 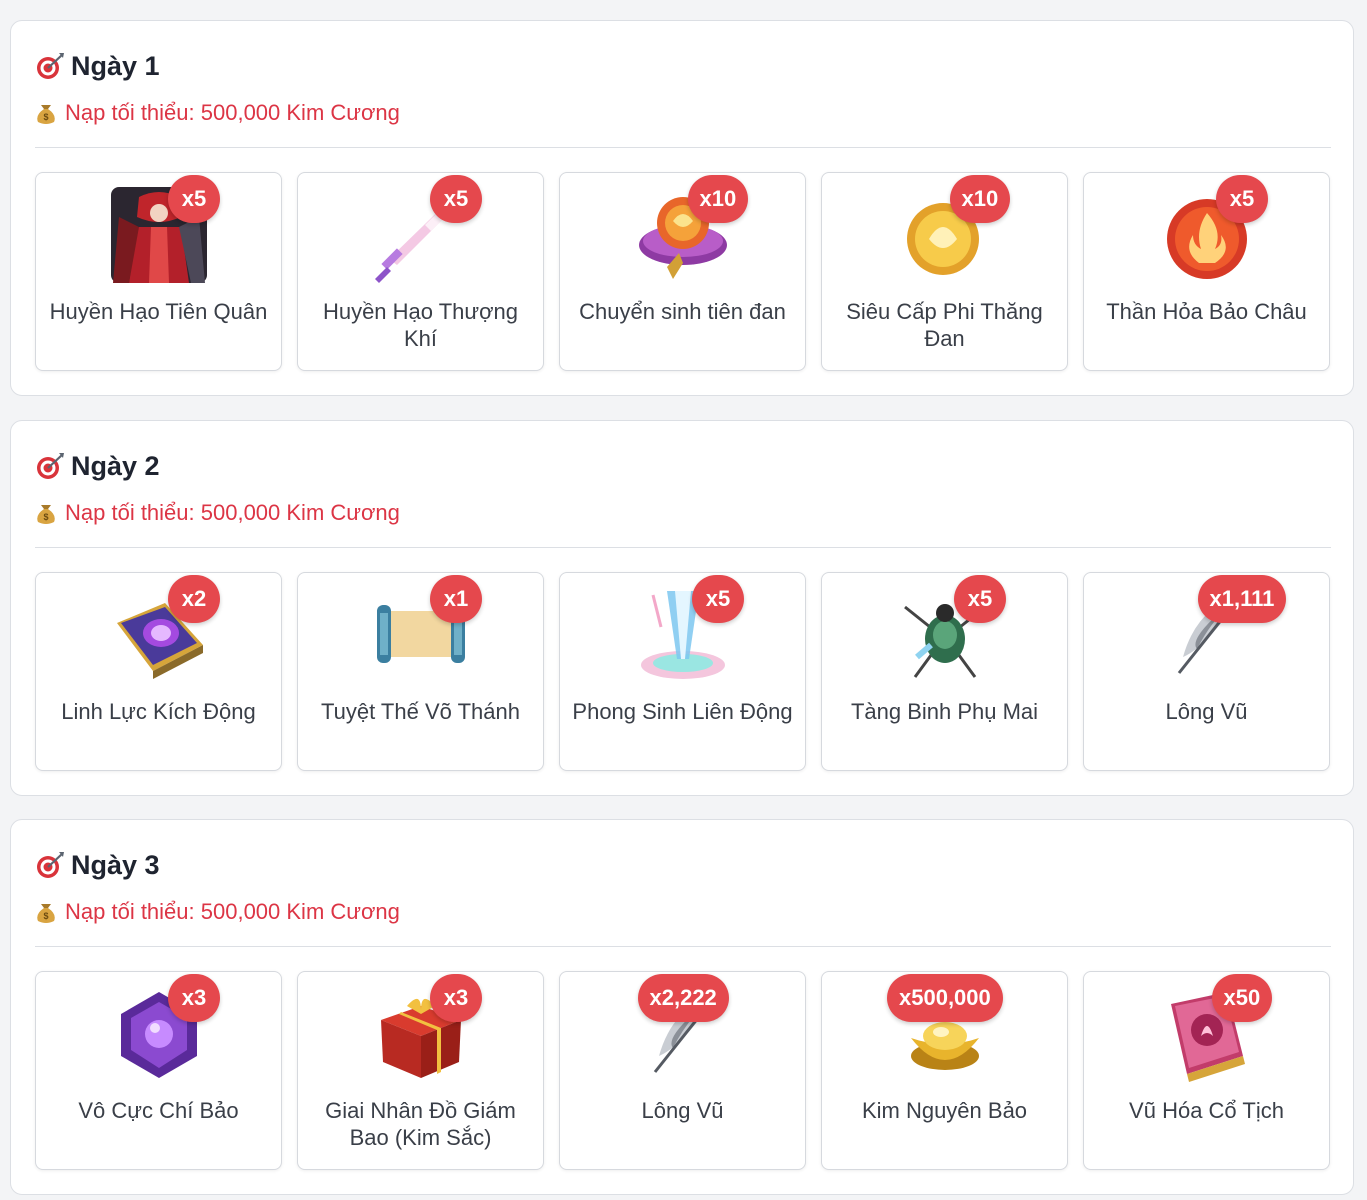 What do you see at coordinates (420, 1124) in the screenshot?
I see `item-name: Giai Nhân Đồ Giám Bao (Kim Sắc)` at bounding box center [420, 1124].